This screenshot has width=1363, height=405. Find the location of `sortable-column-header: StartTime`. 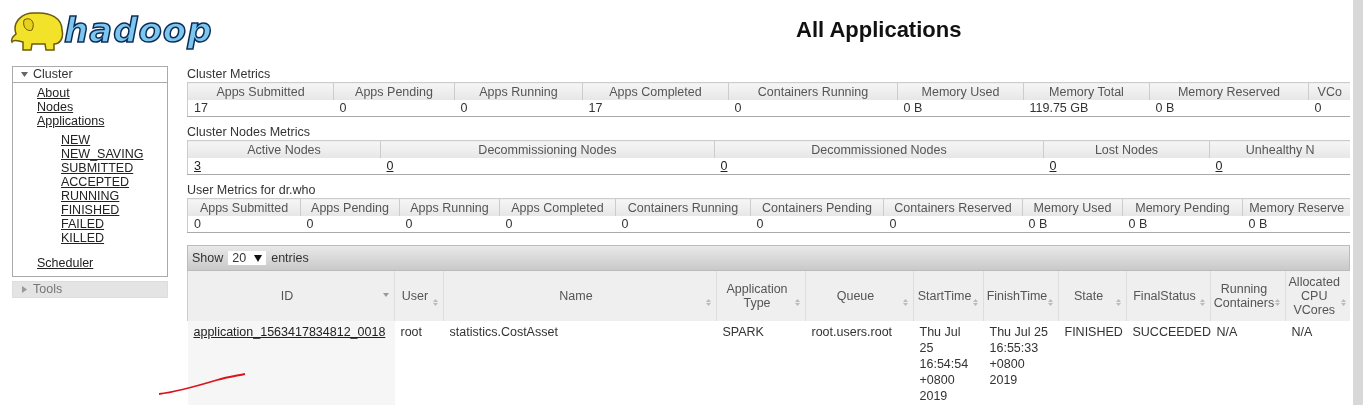

sortable-column-header: StartTime is located at coordinates (948, 296).